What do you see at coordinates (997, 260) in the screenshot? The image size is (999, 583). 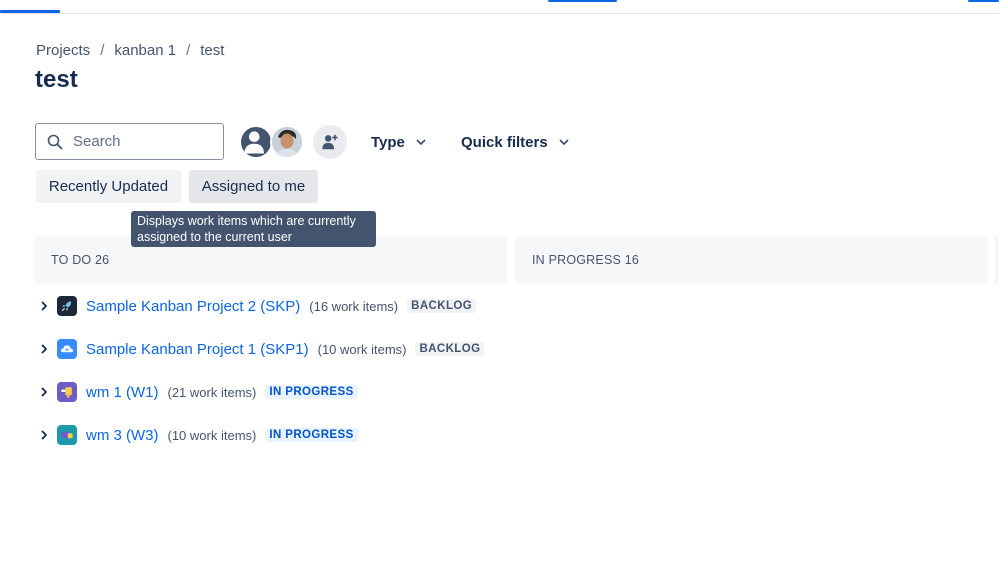 I see `column-header-next` at bounding box center [997, 260].